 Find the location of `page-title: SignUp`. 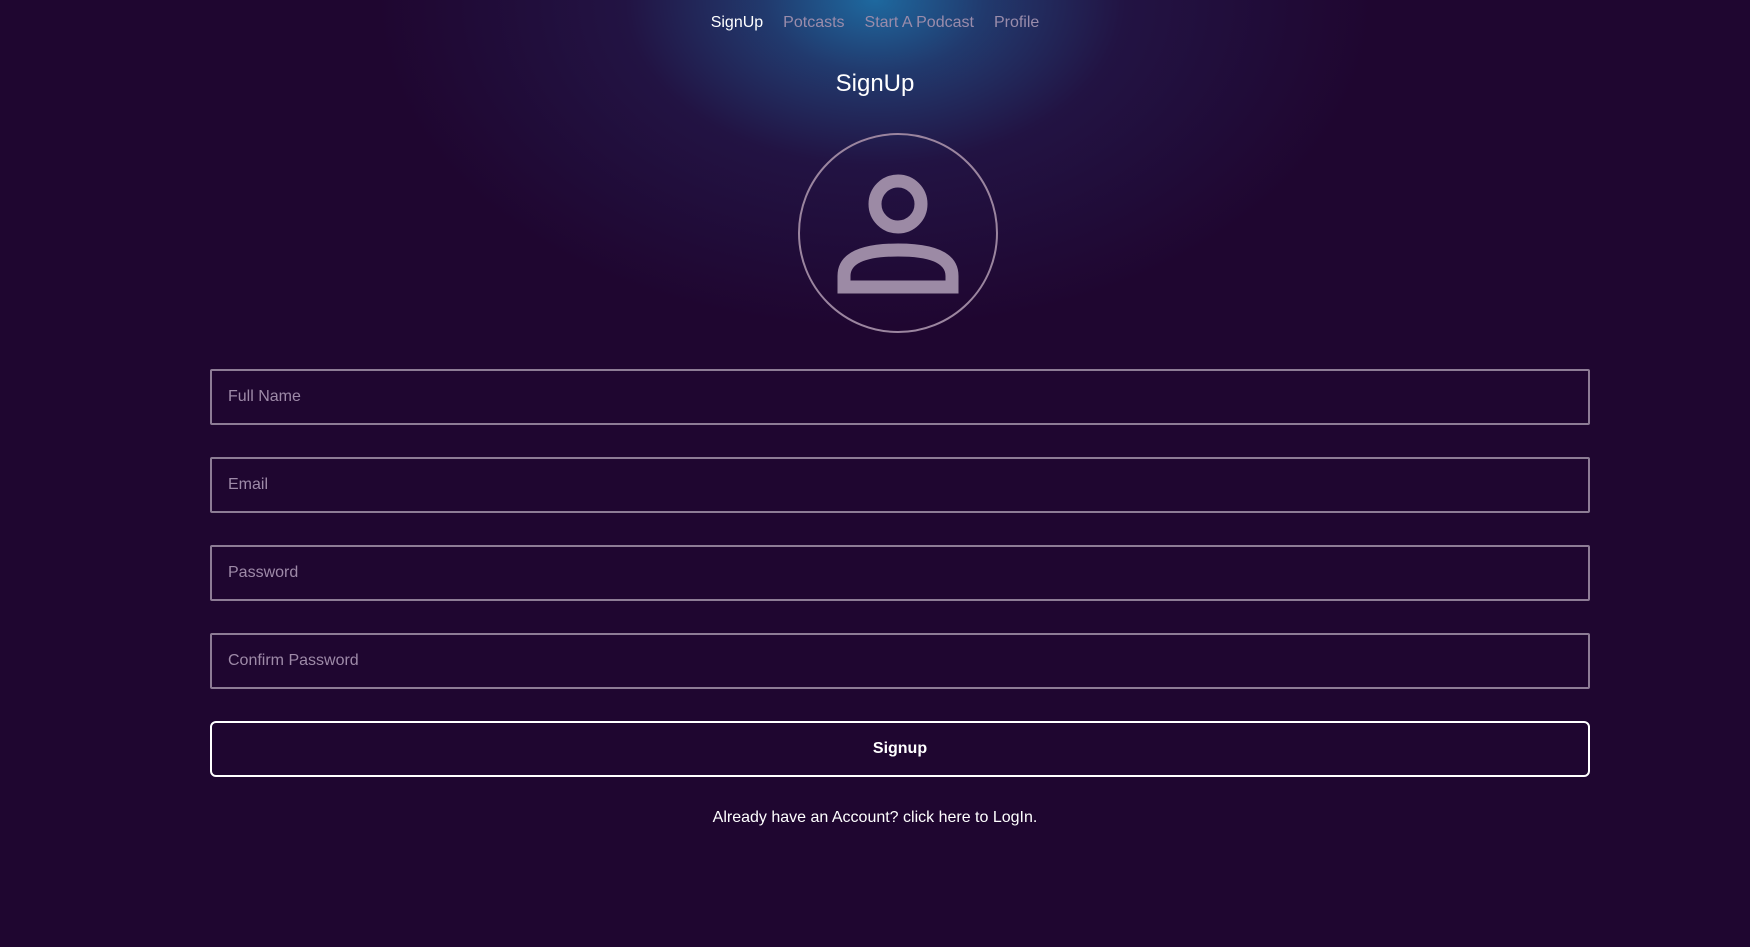

page-title: SignUp is located at coordinates (875, 83).